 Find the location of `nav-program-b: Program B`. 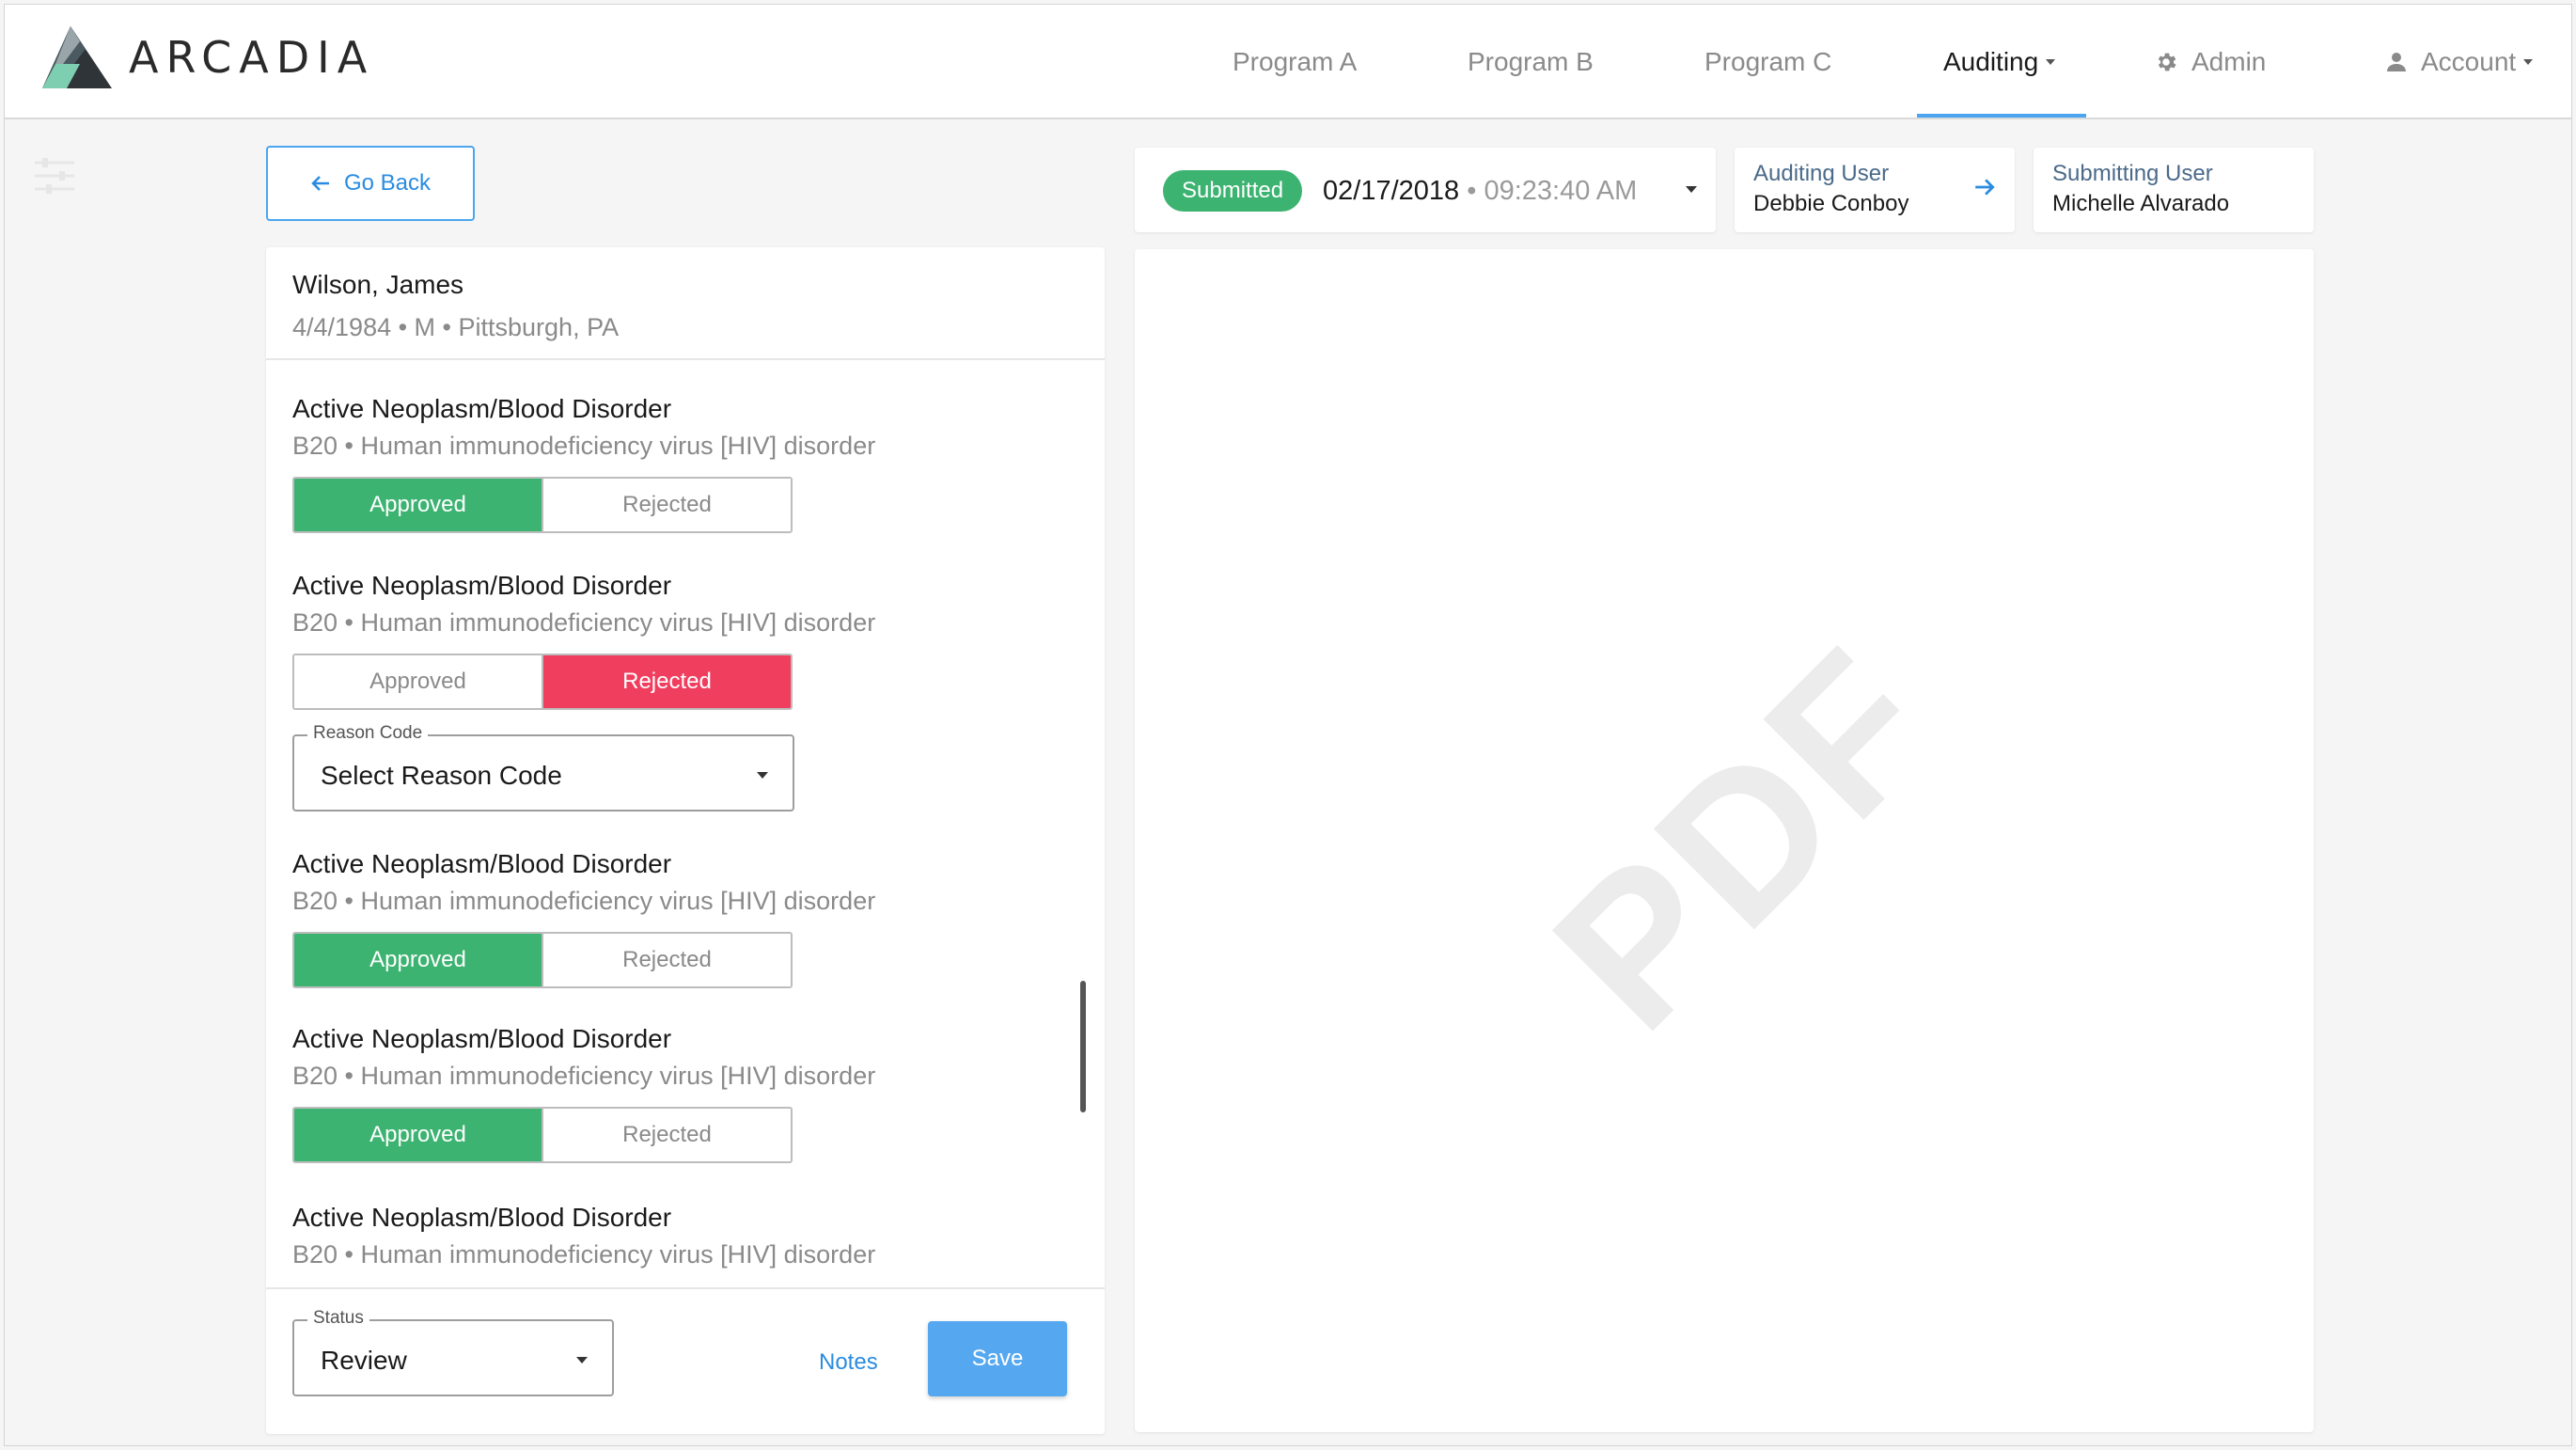

nav-program-b: Program B is located at coordinates (1531, 62).